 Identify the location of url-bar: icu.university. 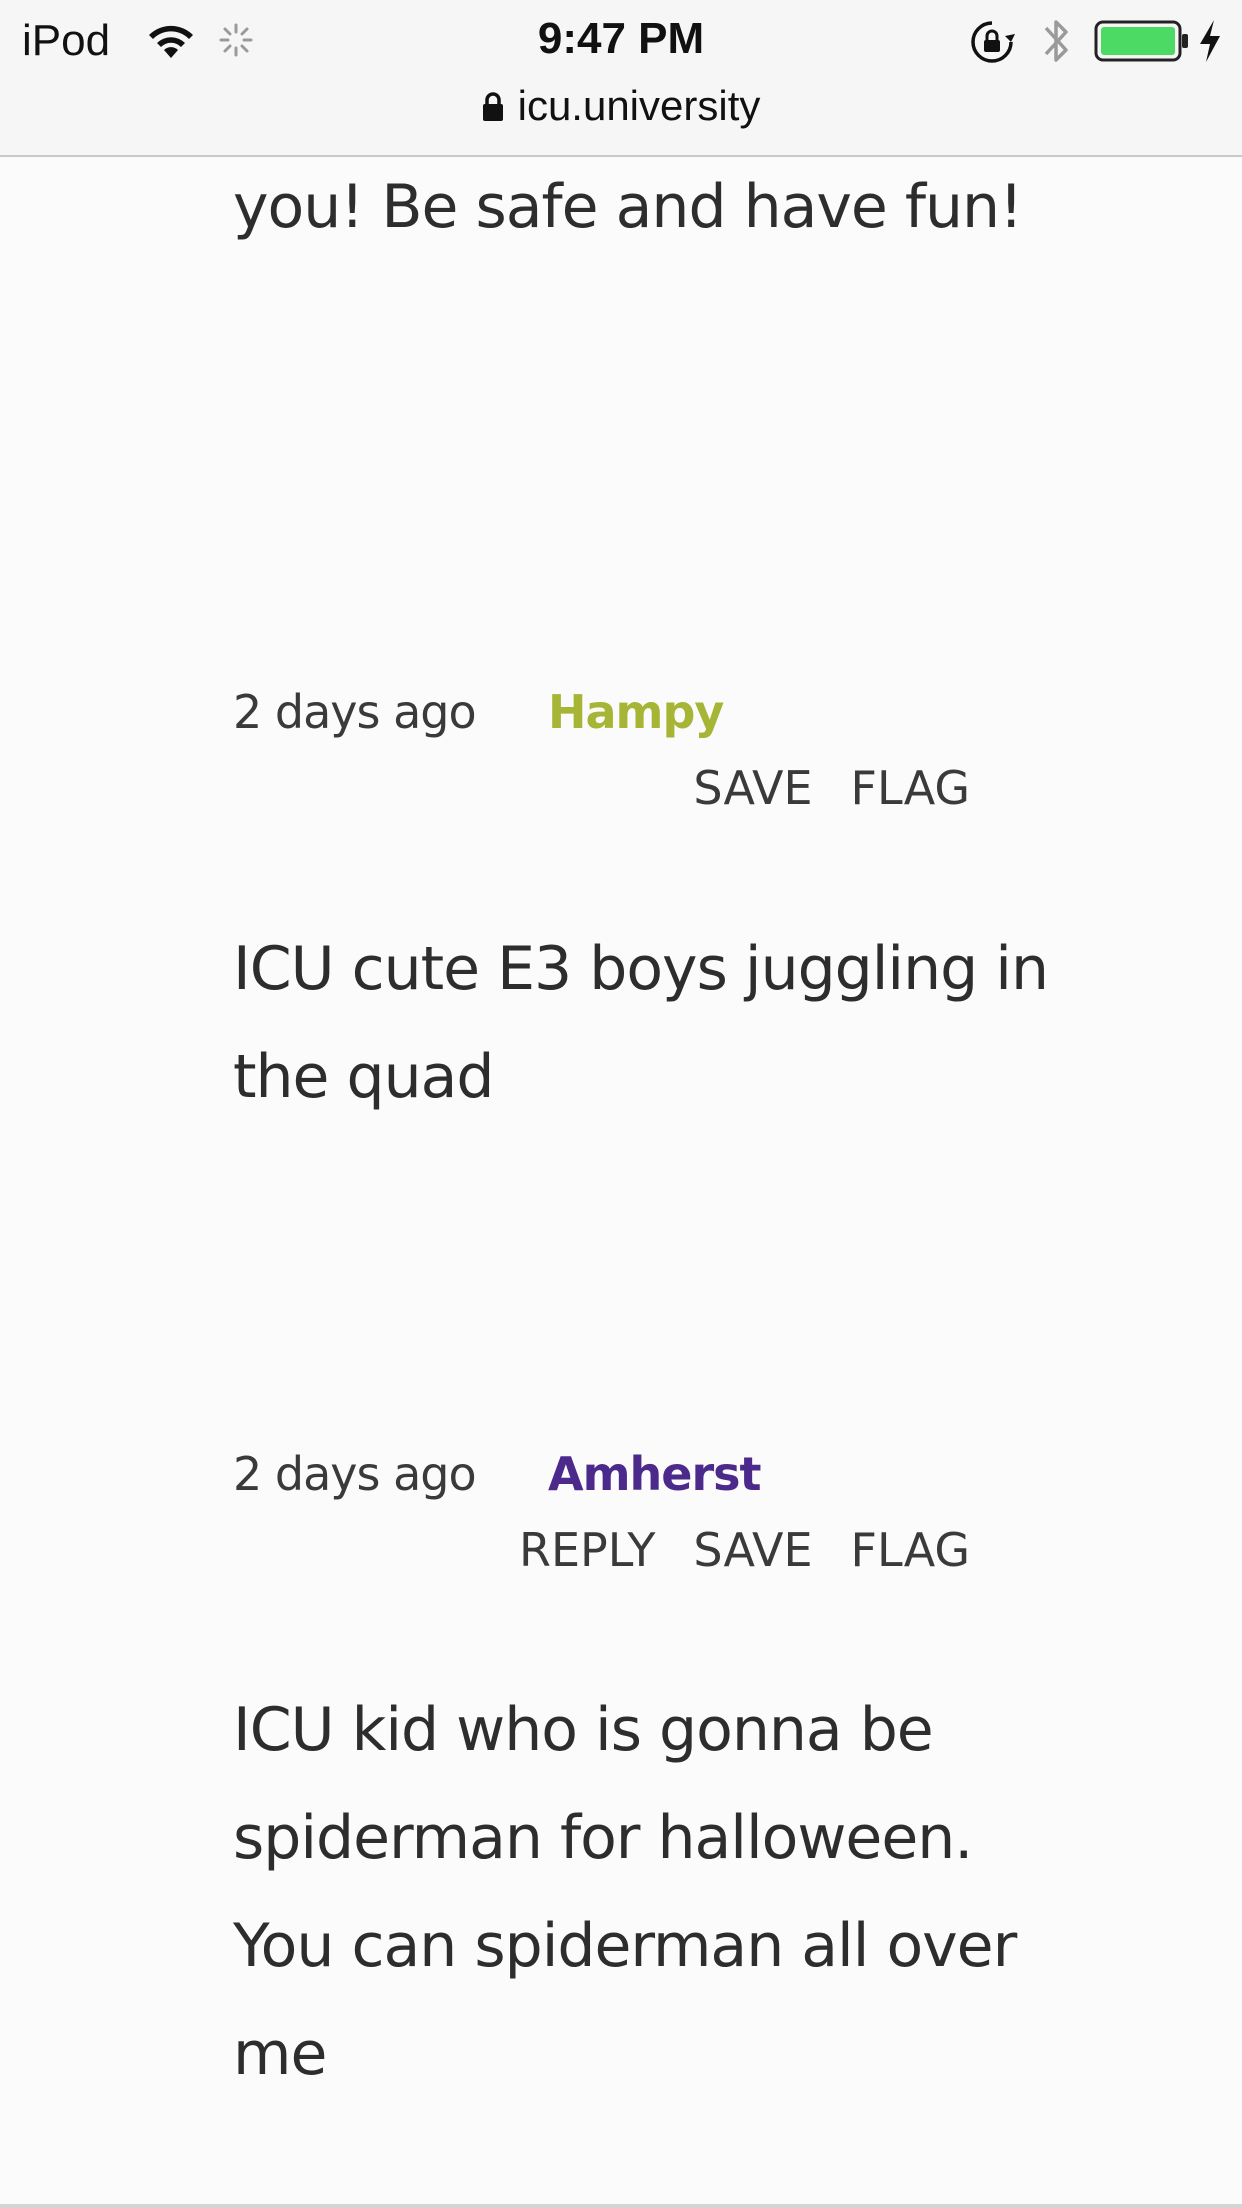
(621, 106).